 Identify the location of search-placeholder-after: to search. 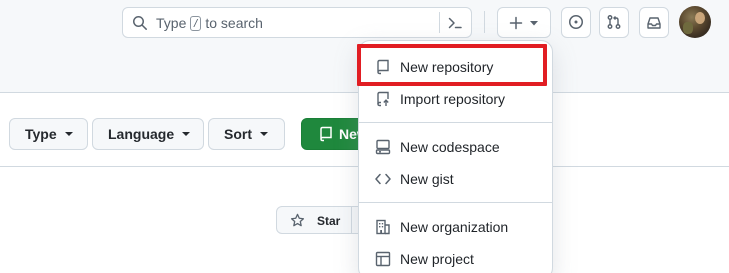
(234, 23).